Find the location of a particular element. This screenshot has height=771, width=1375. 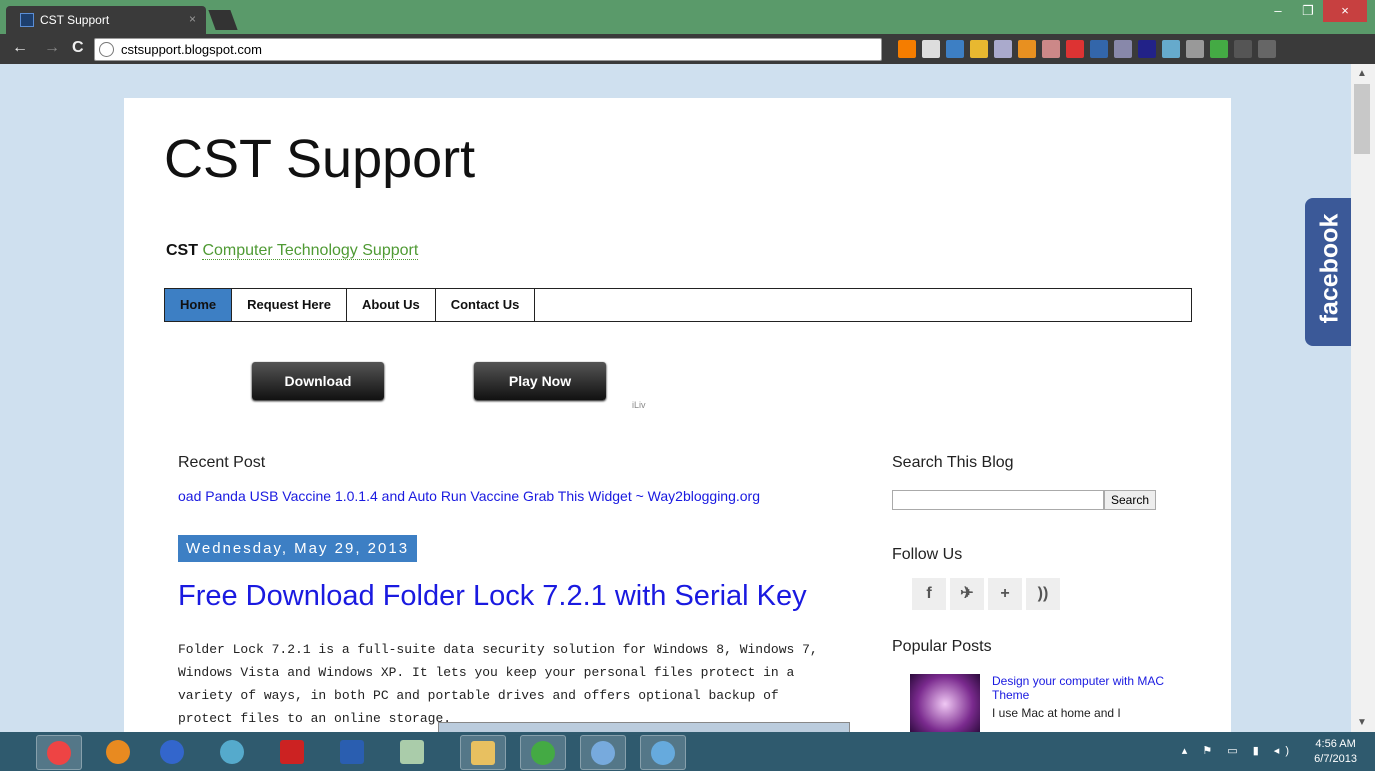

popular-heading: Popular Posts is located at coordinates (942, 646).